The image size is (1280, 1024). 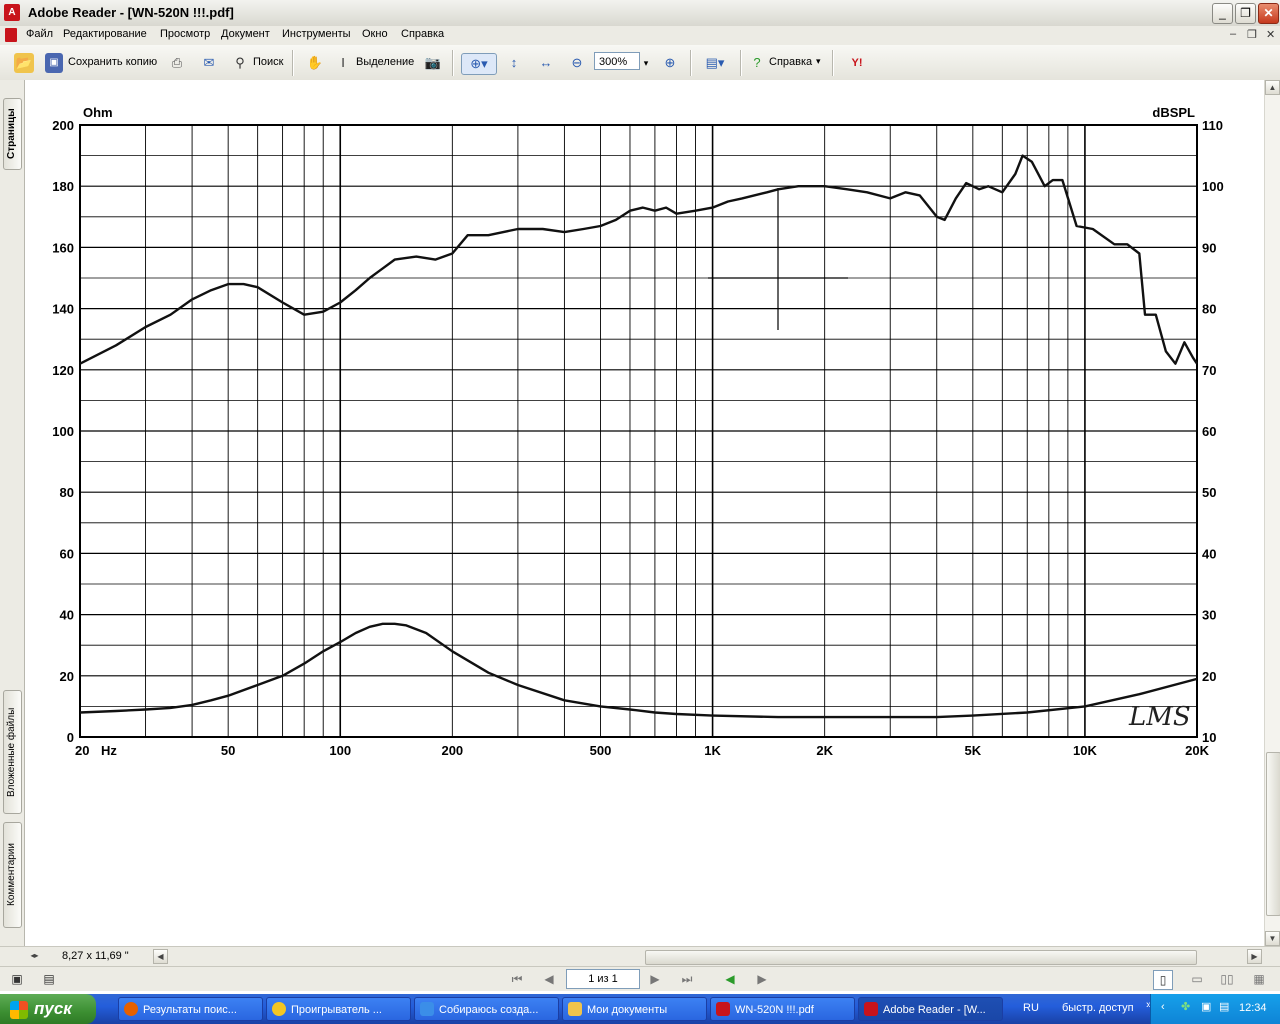 I want to click on close-button: ✕, so click(x=1268, y=13).